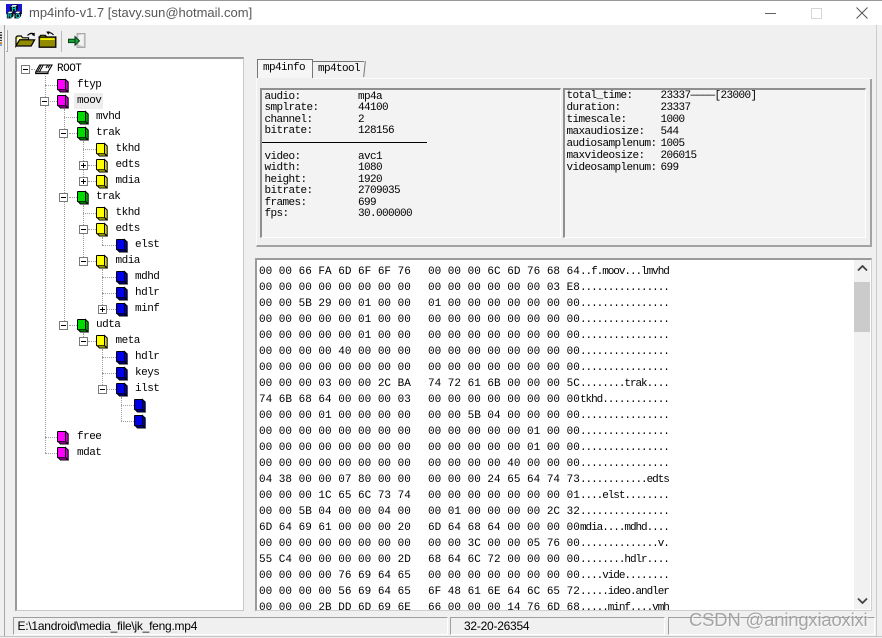  Describe the element at coordinates (9, 16) in the screenshot. I see `svg-text: R` at that location.